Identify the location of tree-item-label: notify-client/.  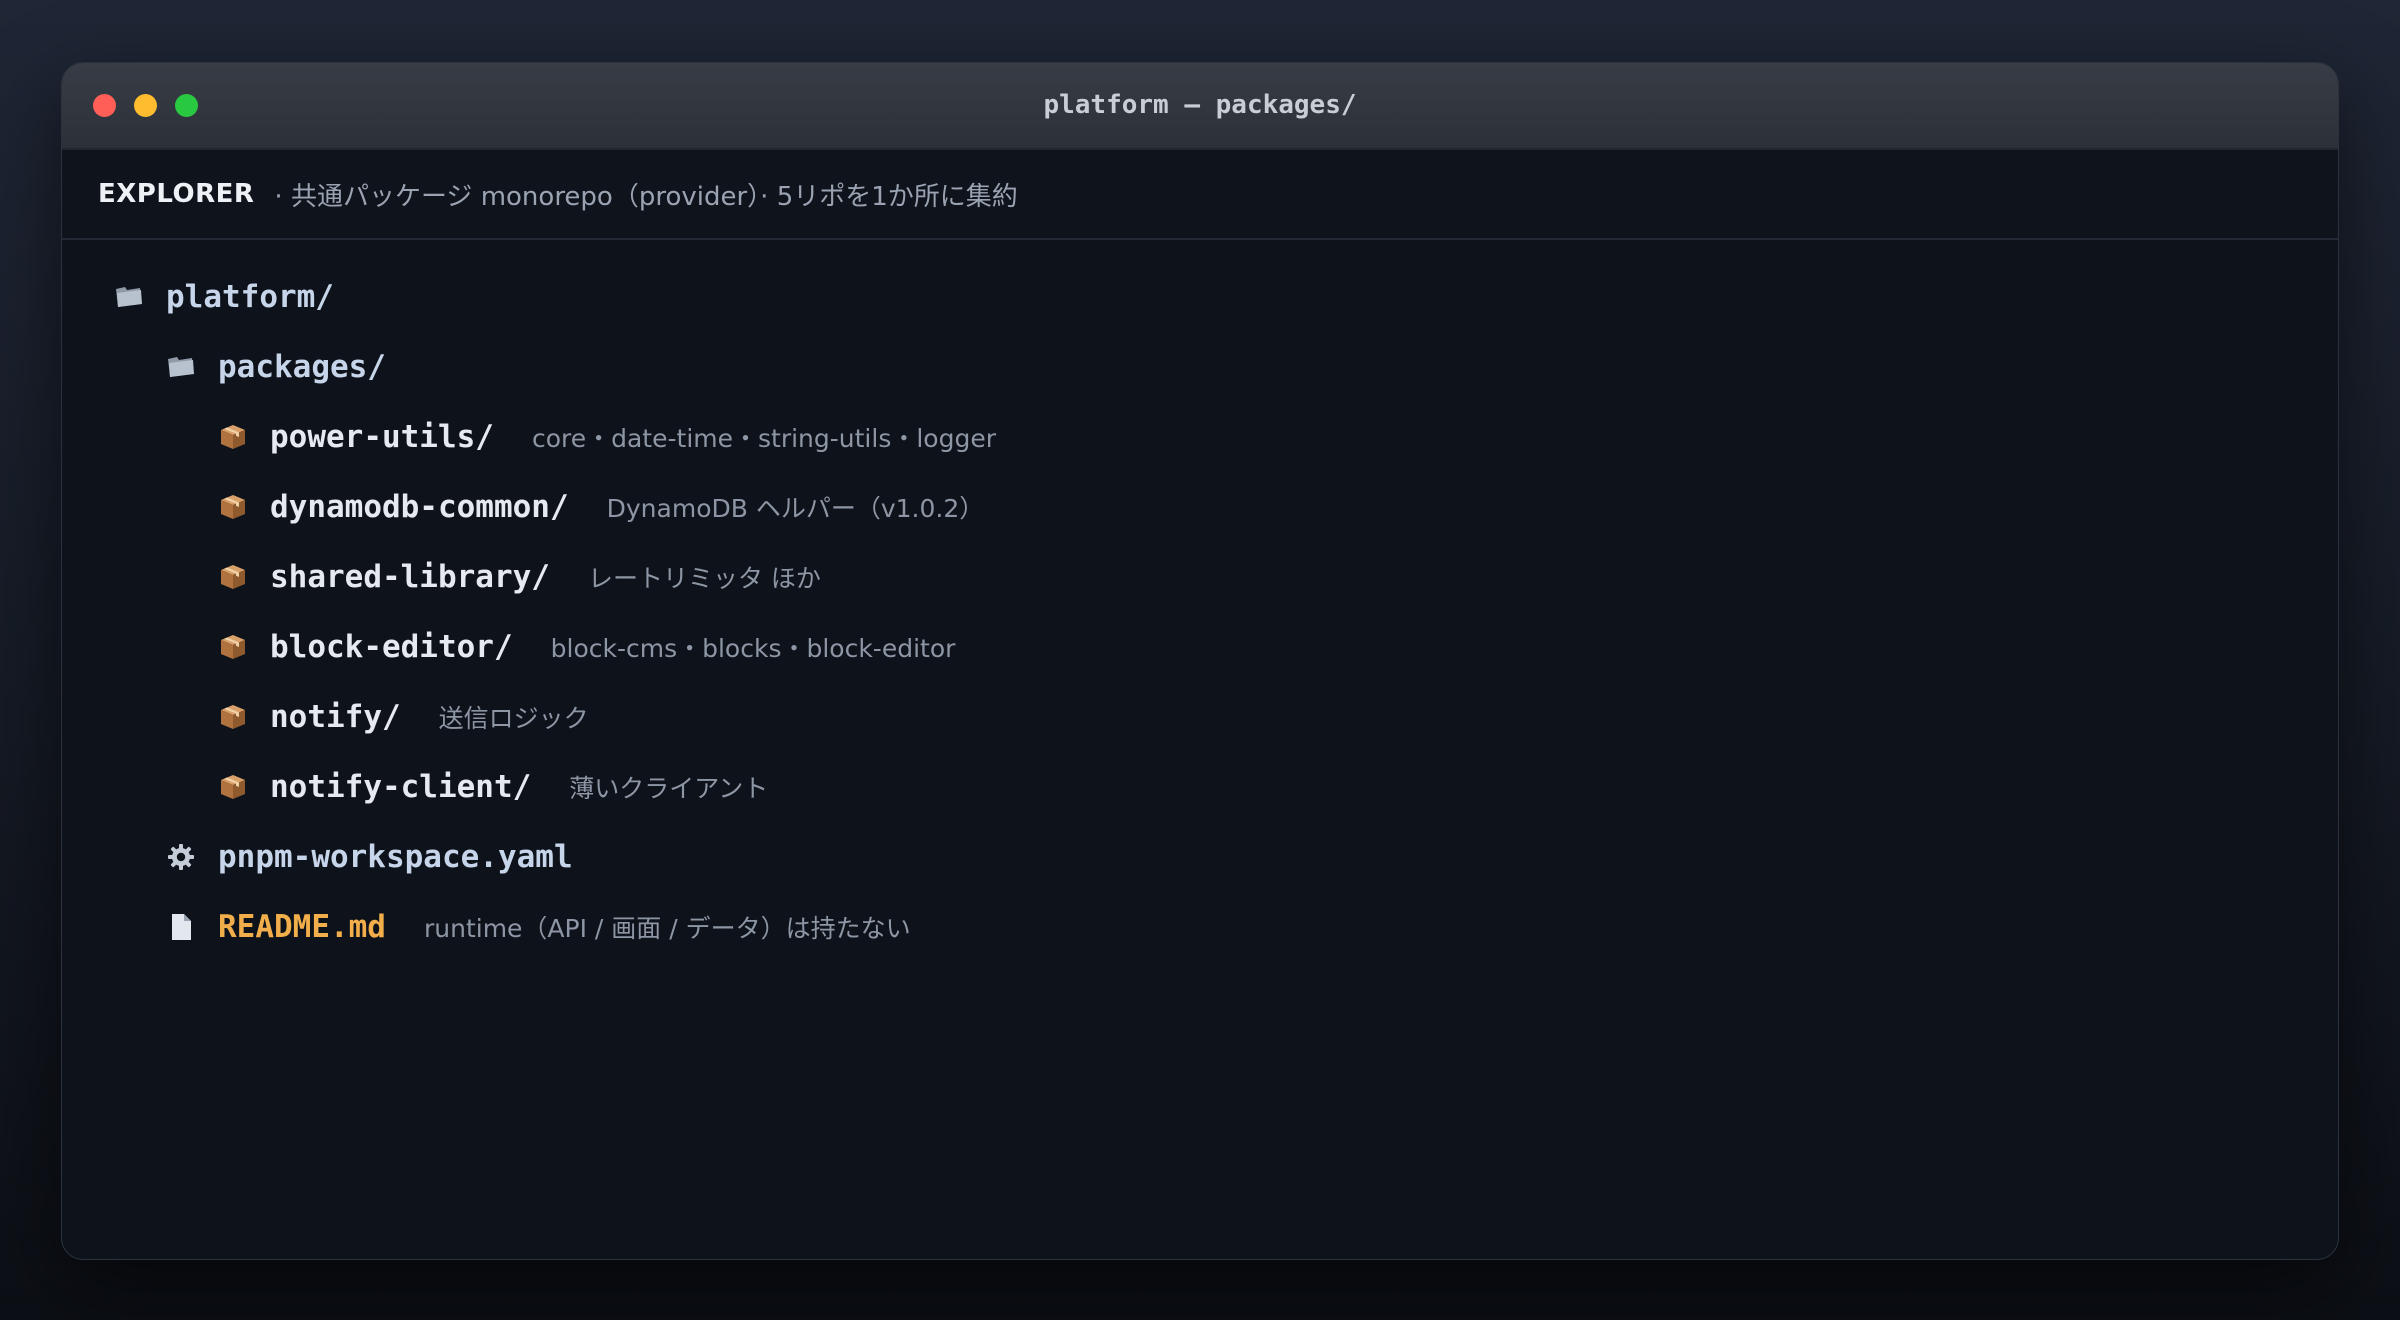
(401, 787).